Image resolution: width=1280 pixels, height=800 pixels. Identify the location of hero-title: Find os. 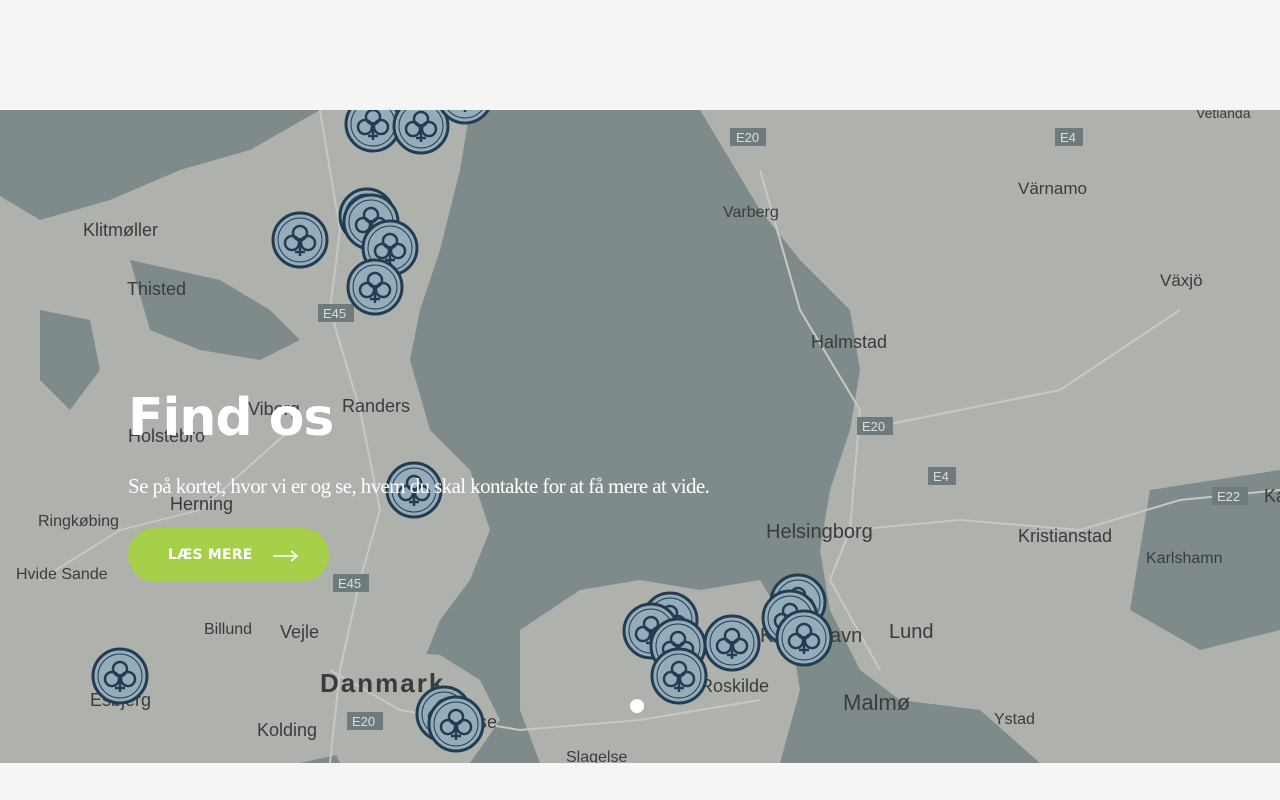
(231, 418).